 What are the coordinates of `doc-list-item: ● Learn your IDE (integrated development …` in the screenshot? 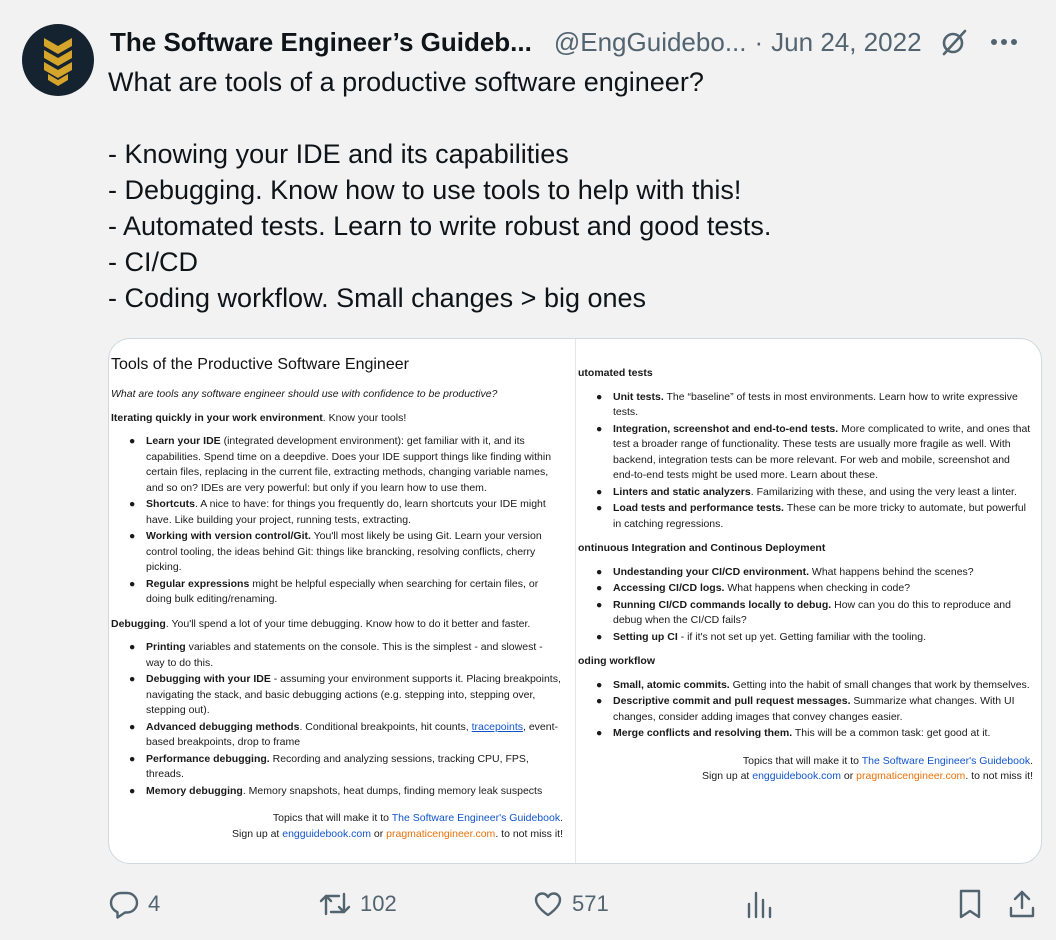 It's located at (340, 464).